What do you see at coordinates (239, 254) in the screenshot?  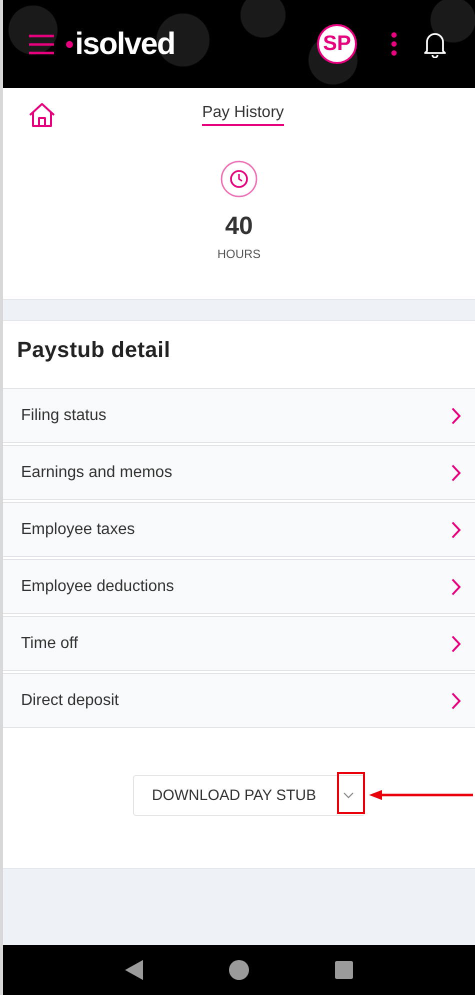 I see `hours-label: HOURS` at bounding box center [239, 254].